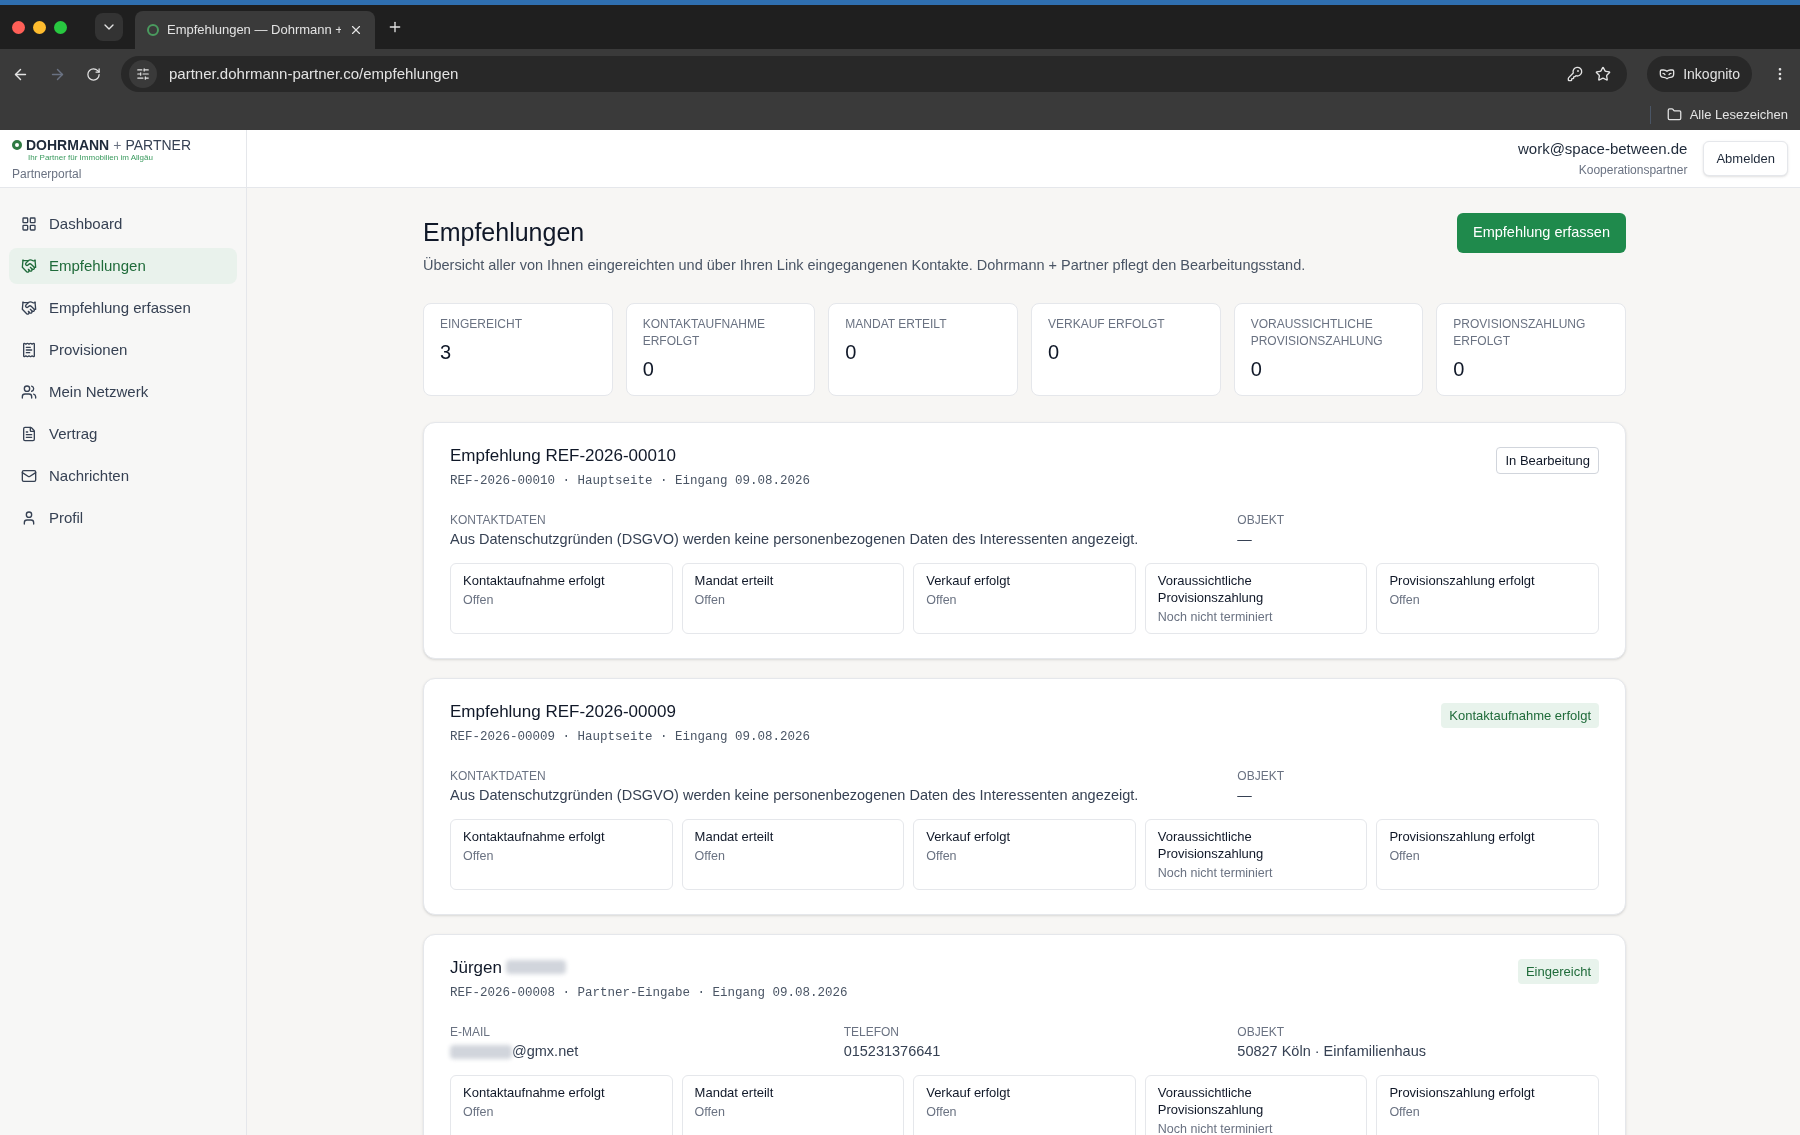  I want to click on field-value: 015231376641, so click(892, 1051).